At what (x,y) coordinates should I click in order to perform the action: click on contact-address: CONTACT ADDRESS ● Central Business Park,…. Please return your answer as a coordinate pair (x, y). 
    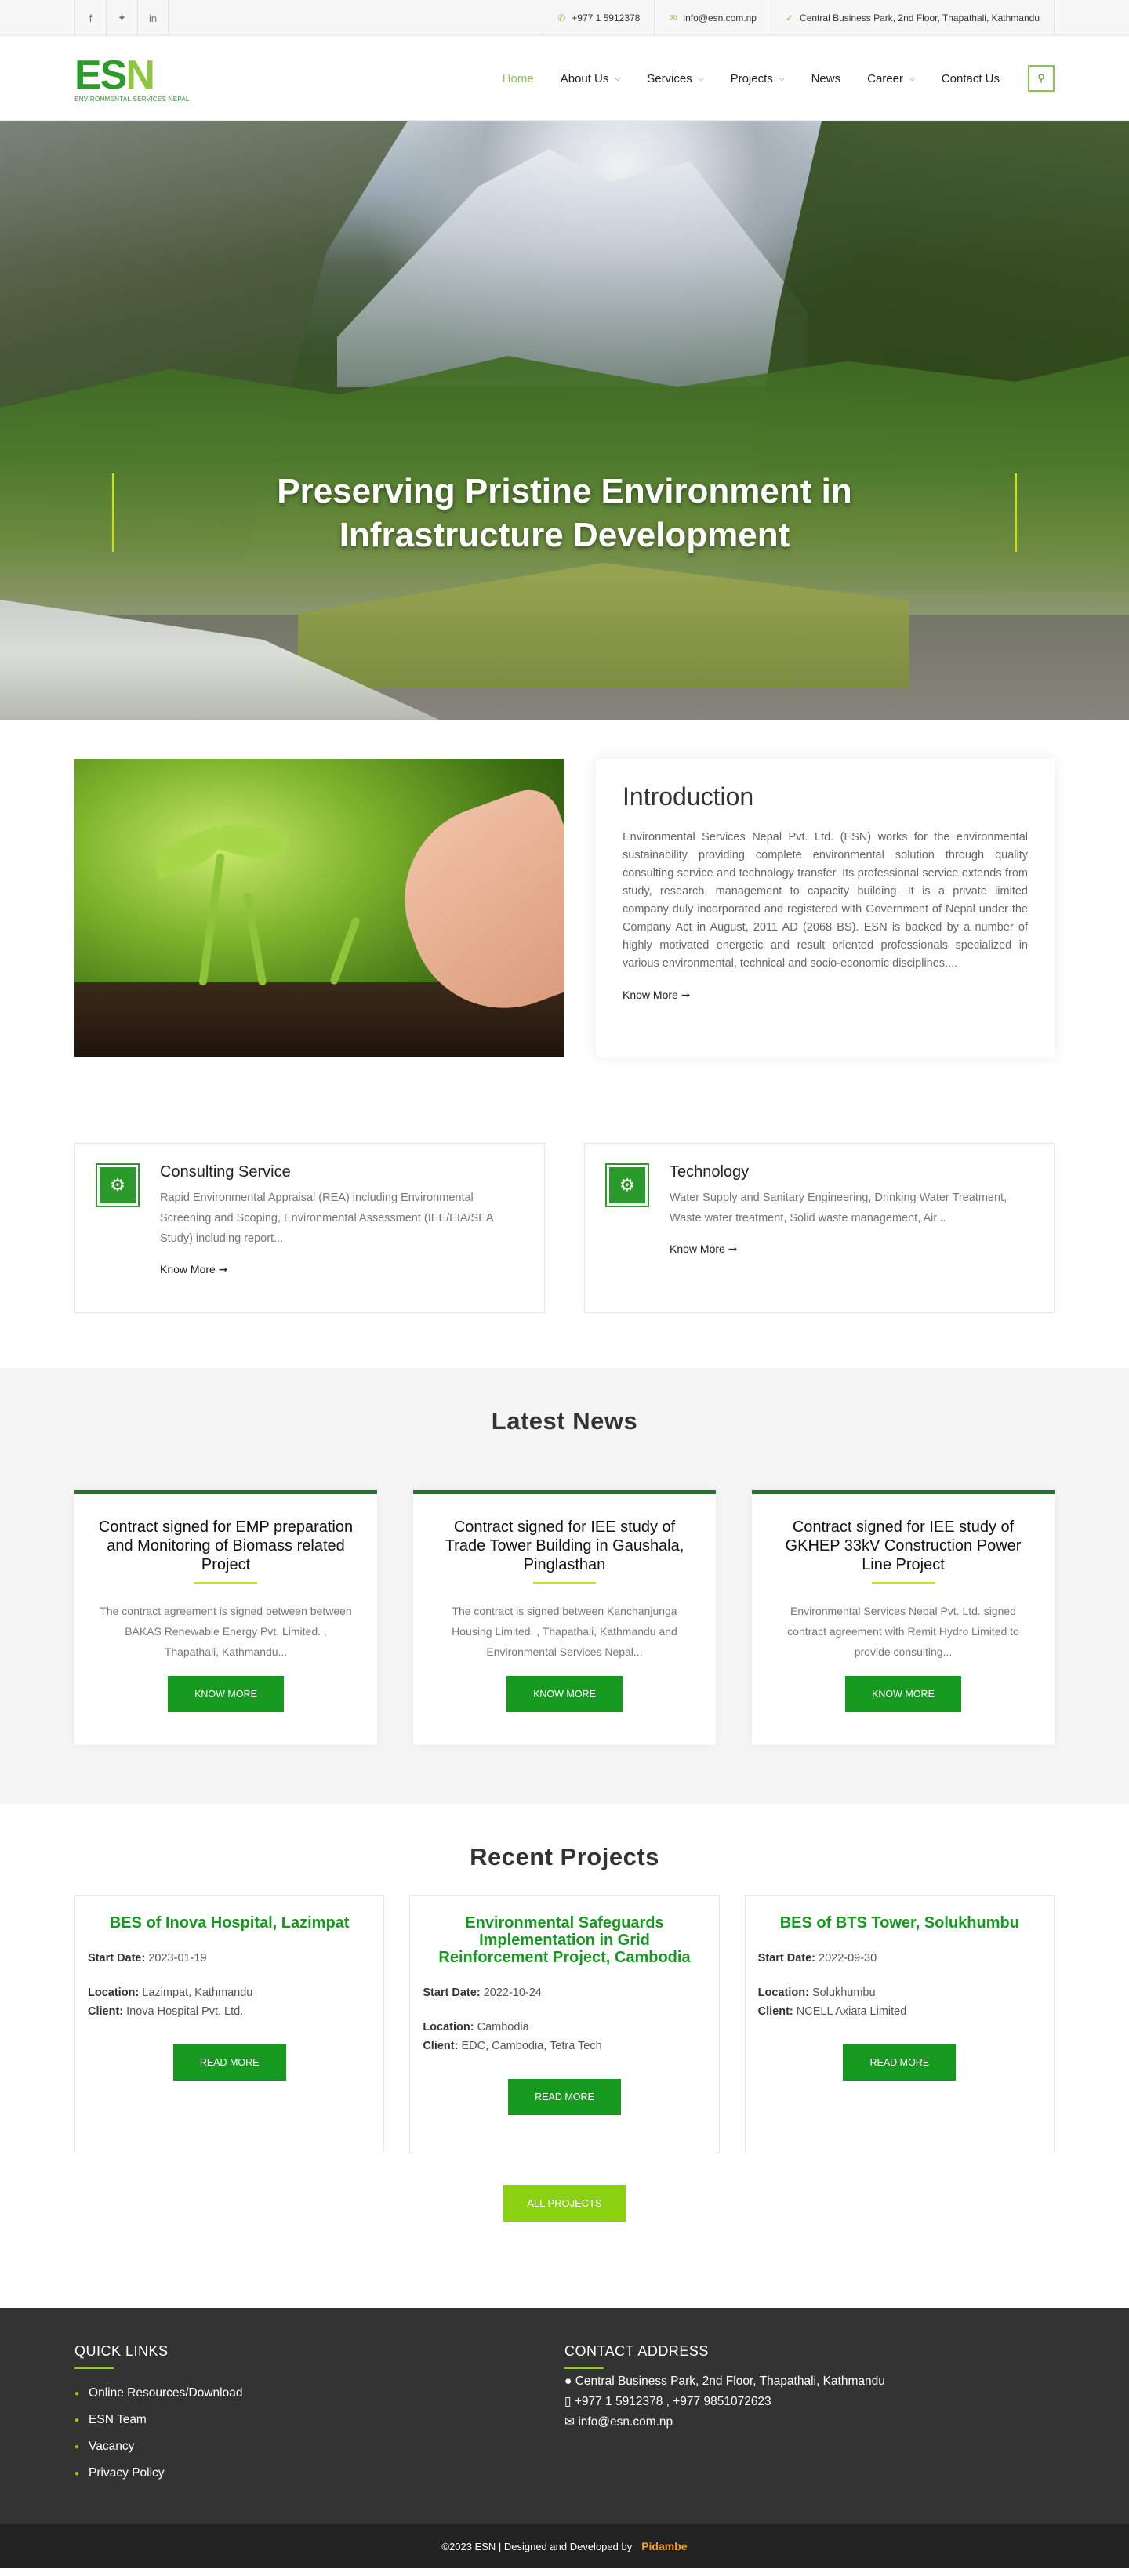
    Looking at the image, I should click on (809, 2418).